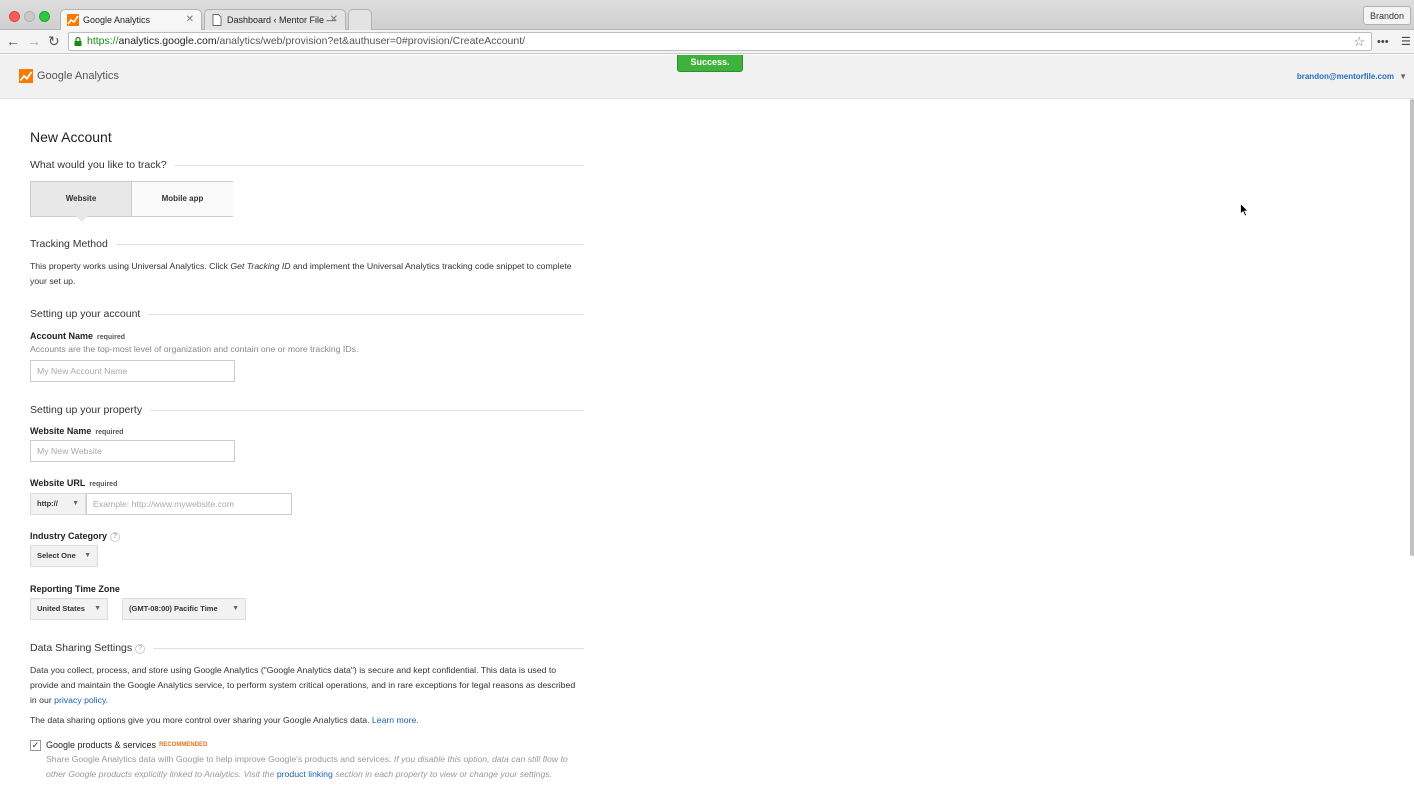  What do you see at coordinates (167, 41) in the screenshot?
I see `url-host: analytics.google.com` at bounding box center [167, 41].